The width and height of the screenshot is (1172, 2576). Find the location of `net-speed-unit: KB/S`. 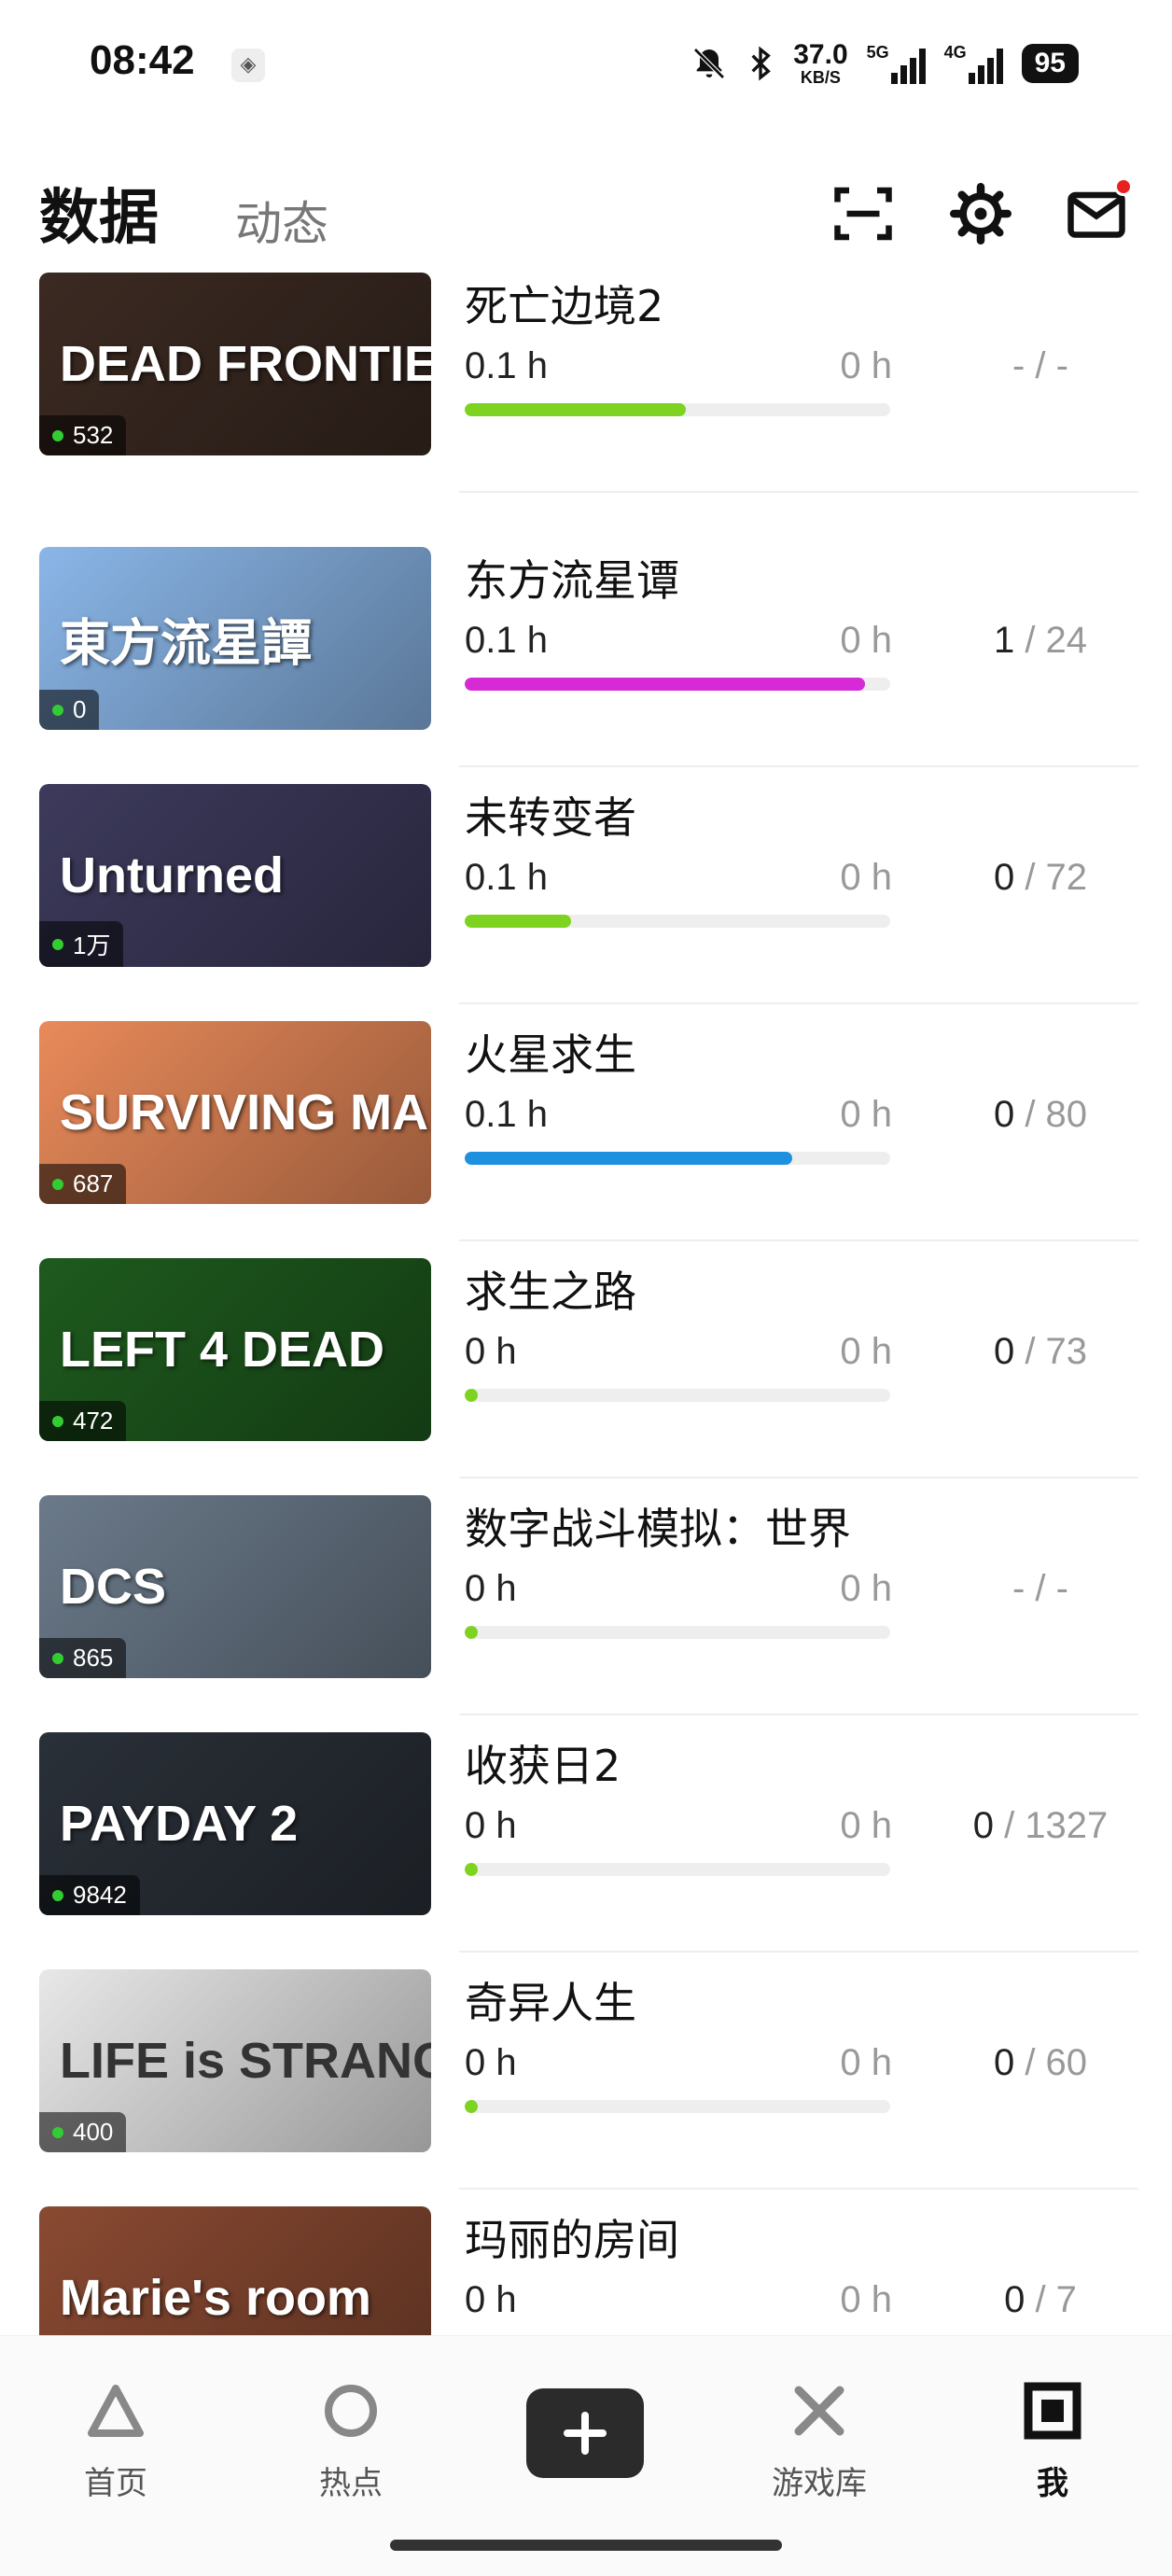

net-speed-unit: KB/S is located at coordinates (820, 77).